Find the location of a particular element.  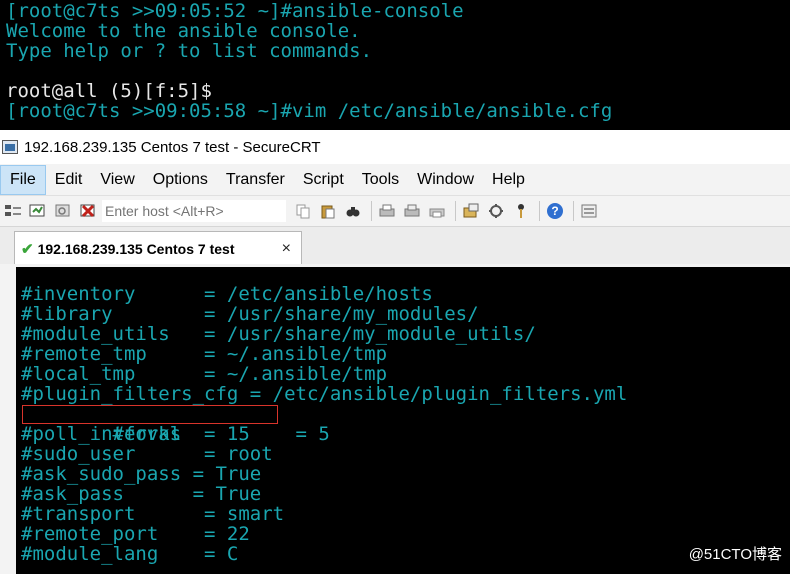

keymap-icon is located at coordinates (521, 211).